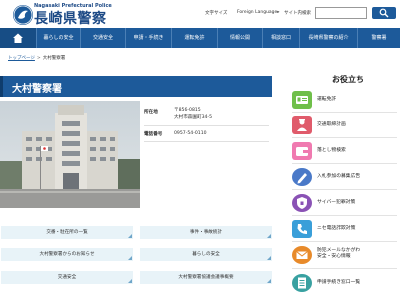  I want to click on page-title-bar: 大村警察署, so click(136, 86).